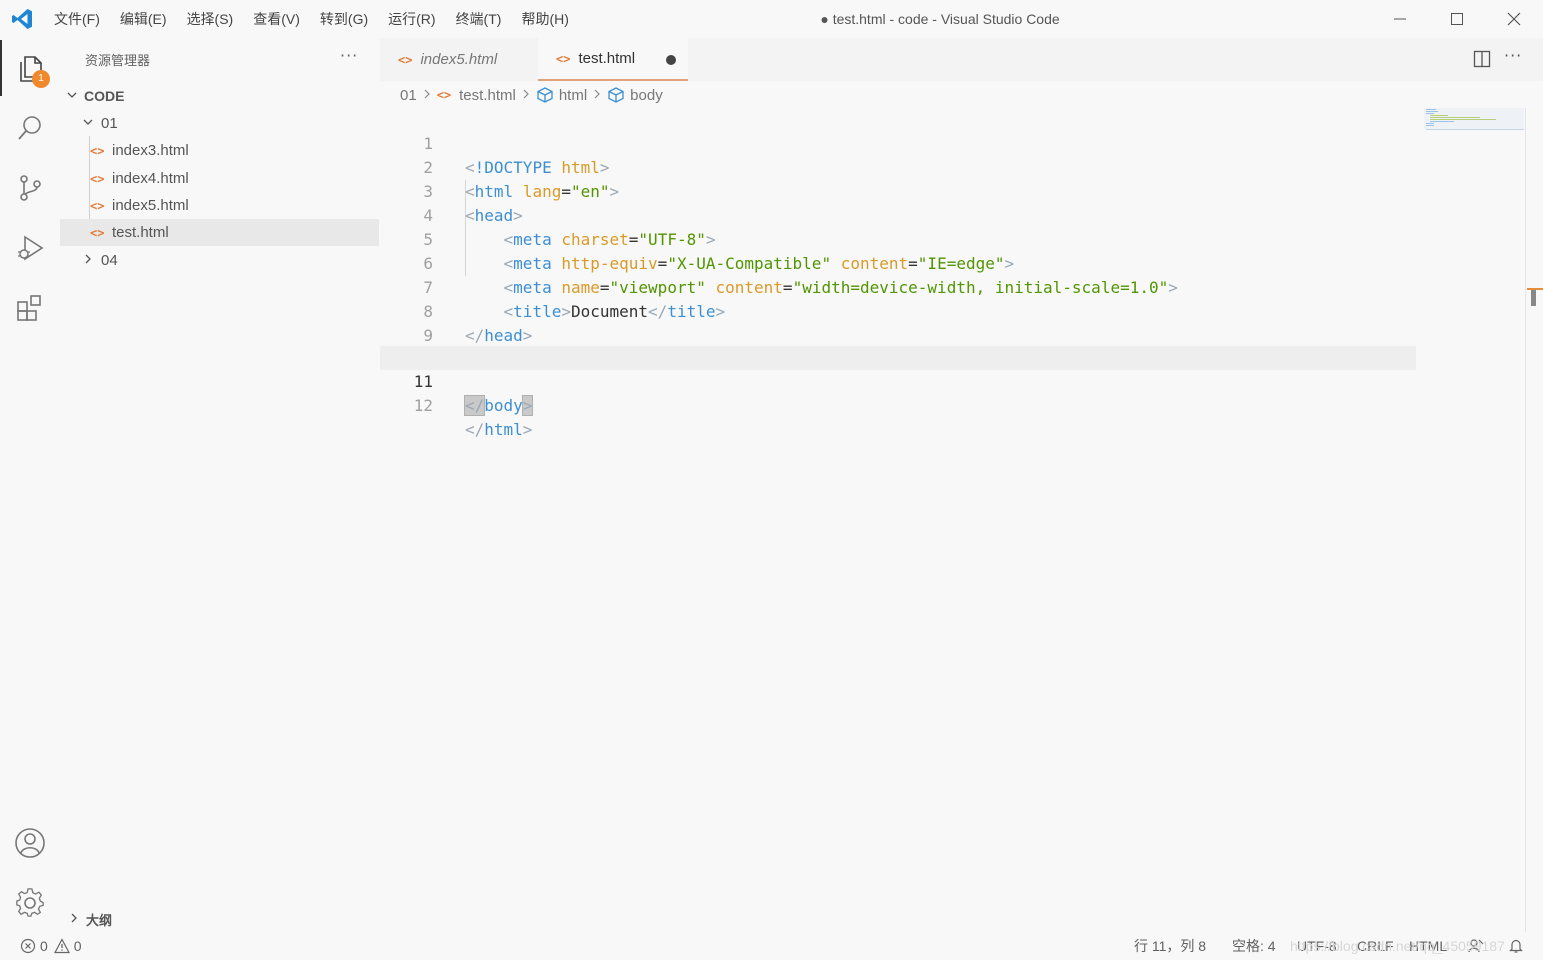 The height and width of the screenshot is (960, 1543). What do you see at coordinates (952, 286) in the screenshot?
I see `code-line: 7 <title>Document</title>` at bounding box center [952, 286].